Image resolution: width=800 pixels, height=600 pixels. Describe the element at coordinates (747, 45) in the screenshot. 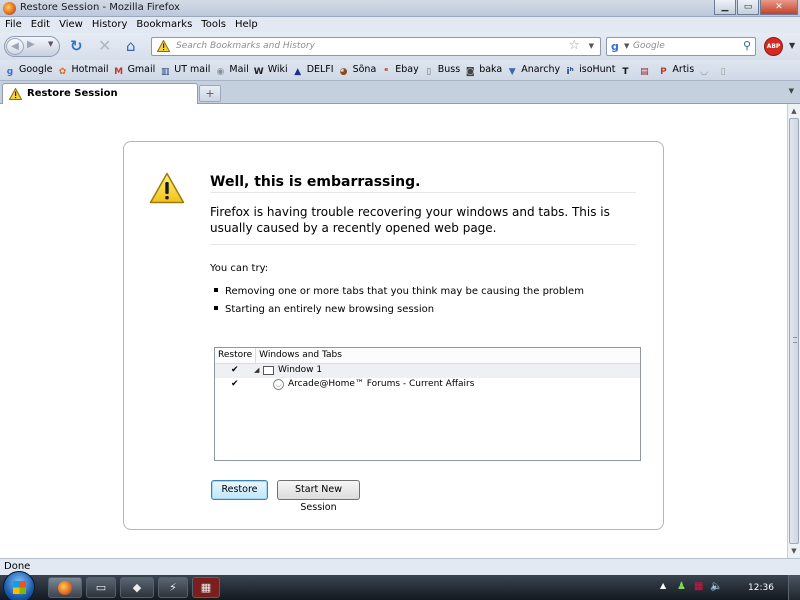

I see `search-icon: ⚲` at that location.